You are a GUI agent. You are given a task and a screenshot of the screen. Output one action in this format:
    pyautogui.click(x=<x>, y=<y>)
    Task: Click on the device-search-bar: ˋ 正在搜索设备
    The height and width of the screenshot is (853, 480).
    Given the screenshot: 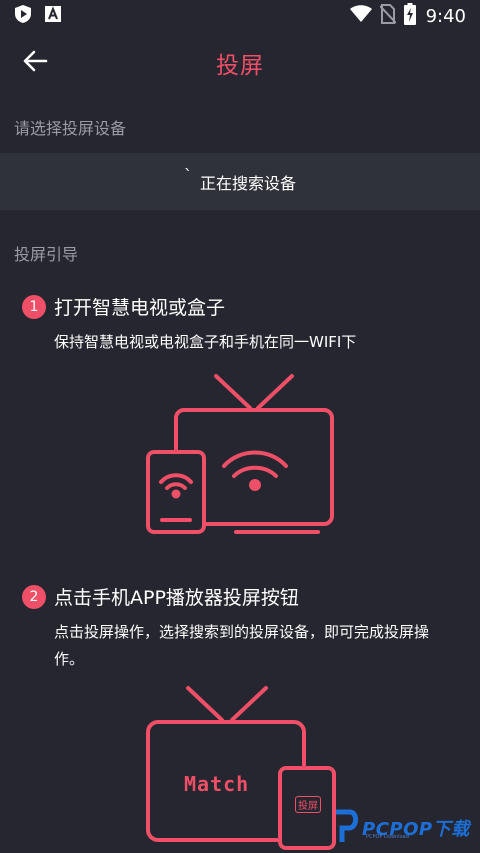 What is the action you would take?
    pyautogui.click(x=240, y=181)
    